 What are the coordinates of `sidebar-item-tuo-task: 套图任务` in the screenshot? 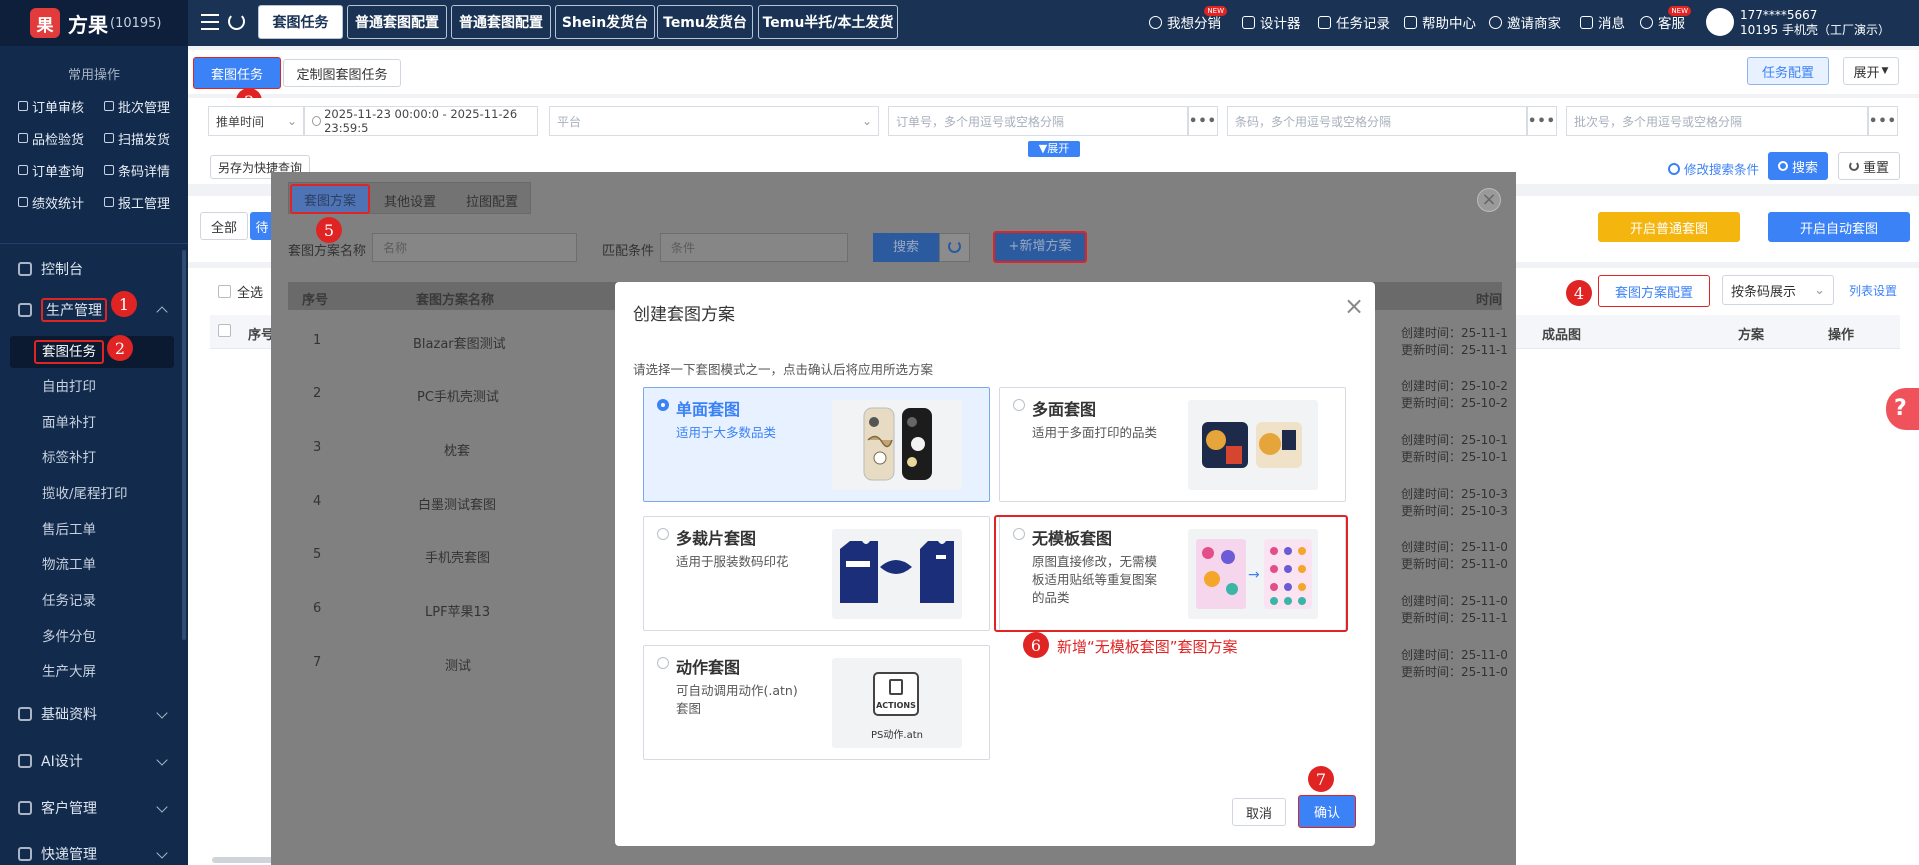 It's located at (92, 352).